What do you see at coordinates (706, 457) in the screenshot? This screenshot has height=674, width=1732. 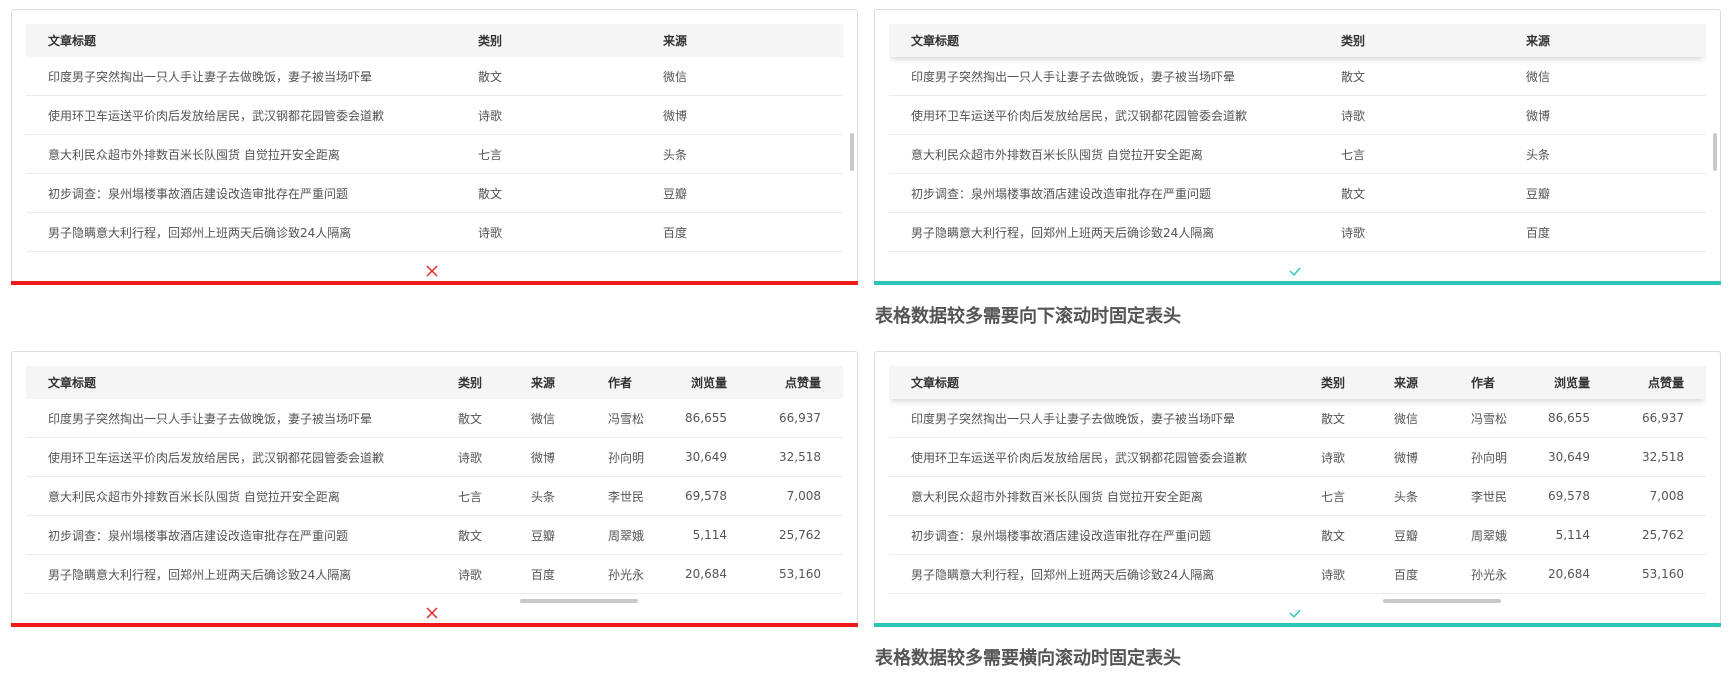 I see `cell-views: 30,649` at bounding box center [706, 457].